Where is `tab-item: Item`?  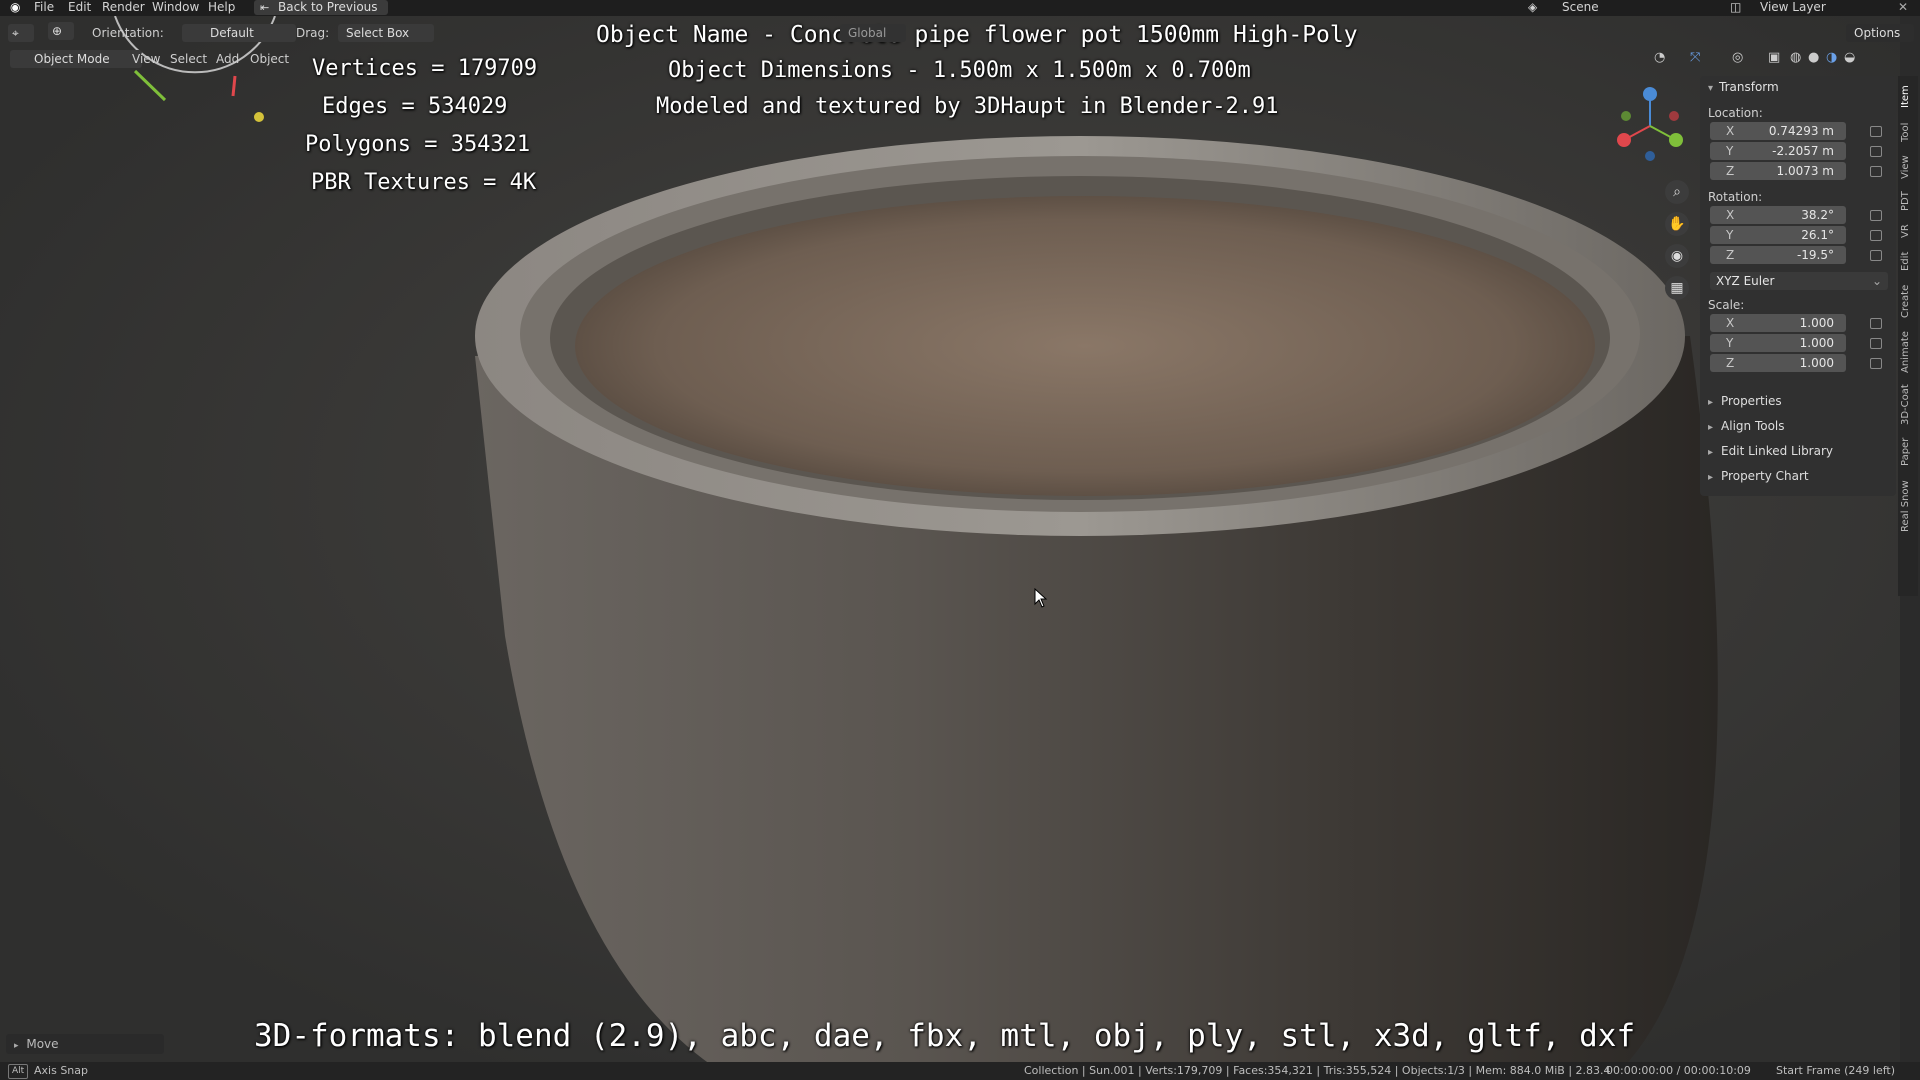
tab-item: Item is located at coordinates (1908, 97).